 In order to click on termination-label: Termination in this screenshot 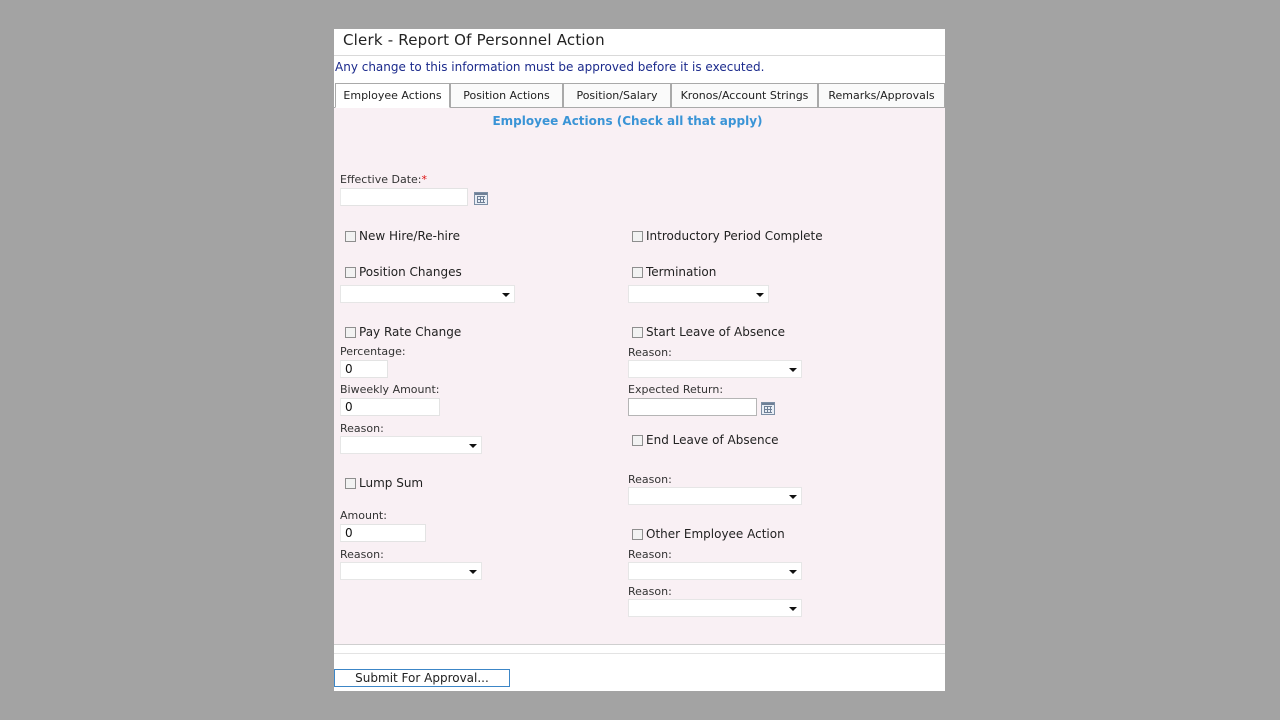, I will do `click(681, 272)`.